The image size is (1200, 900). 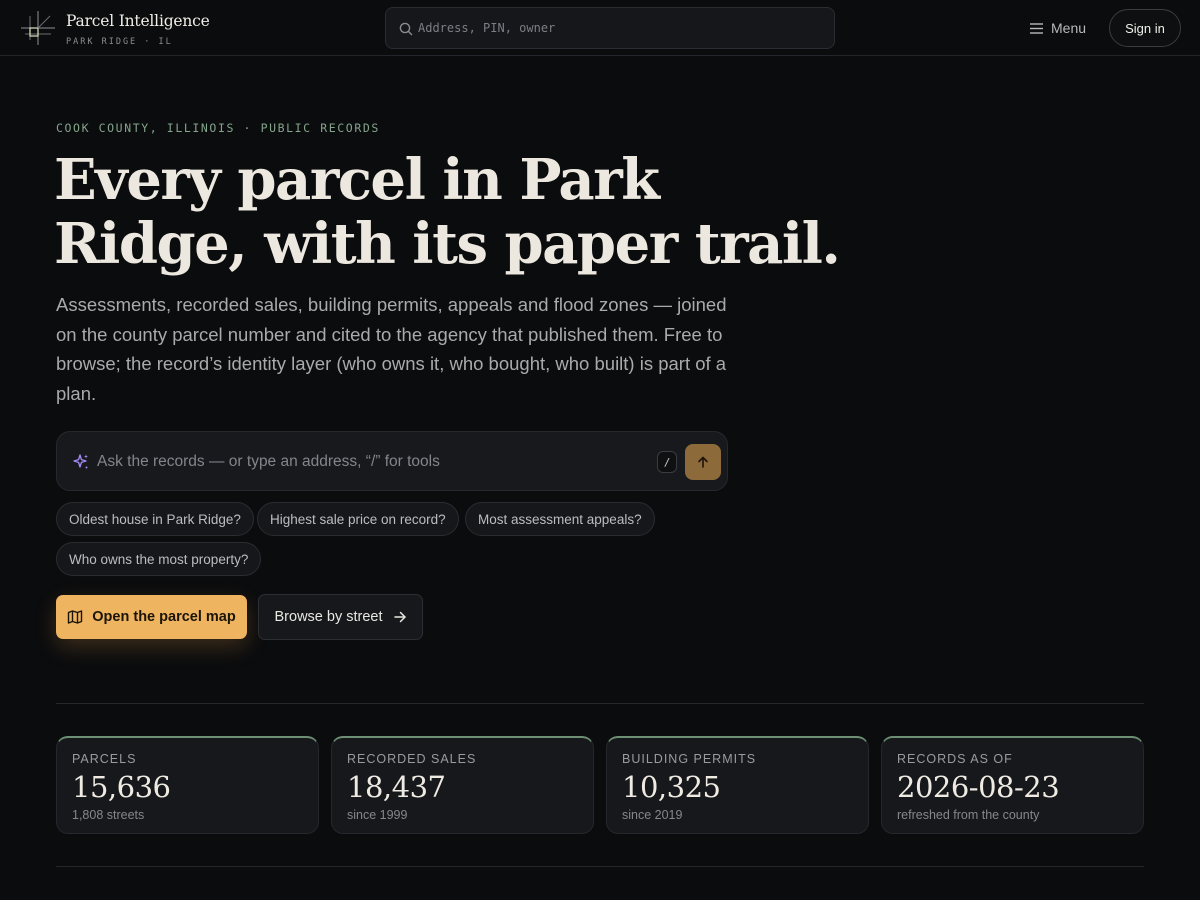 What do you see at coordinates (357, 180) in the screenshot?
I see `headline-line-1: Every parcel in Park` at bounding box center [357, 180].